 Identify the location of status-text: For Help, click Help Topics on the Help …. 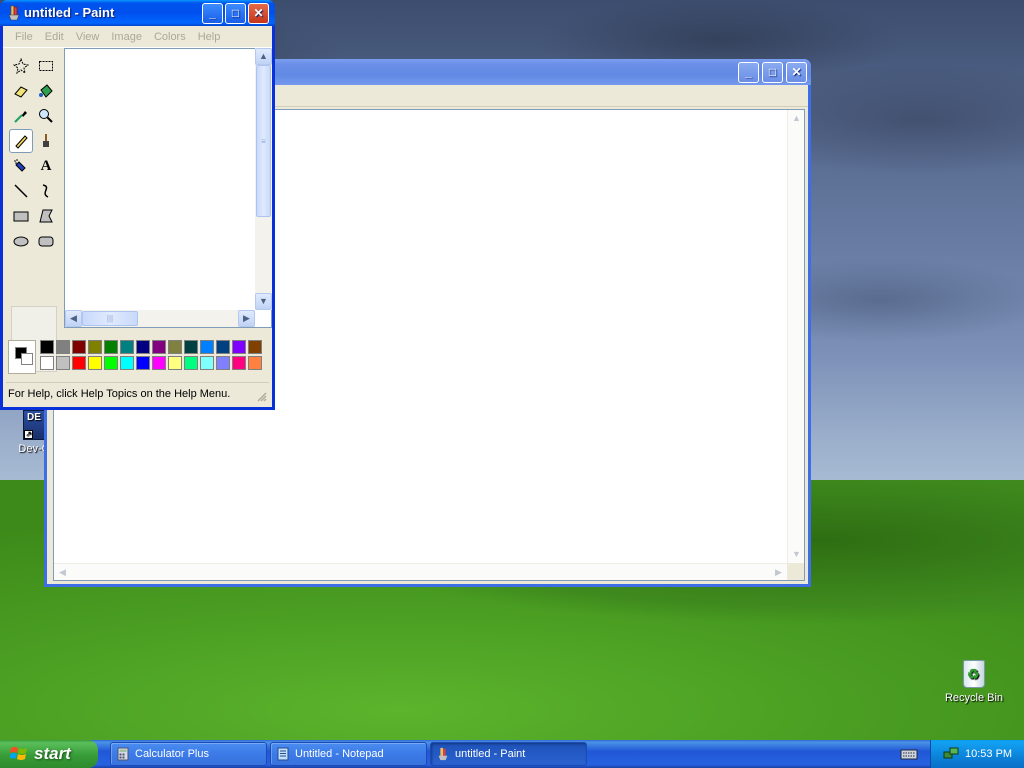
(119, 394).